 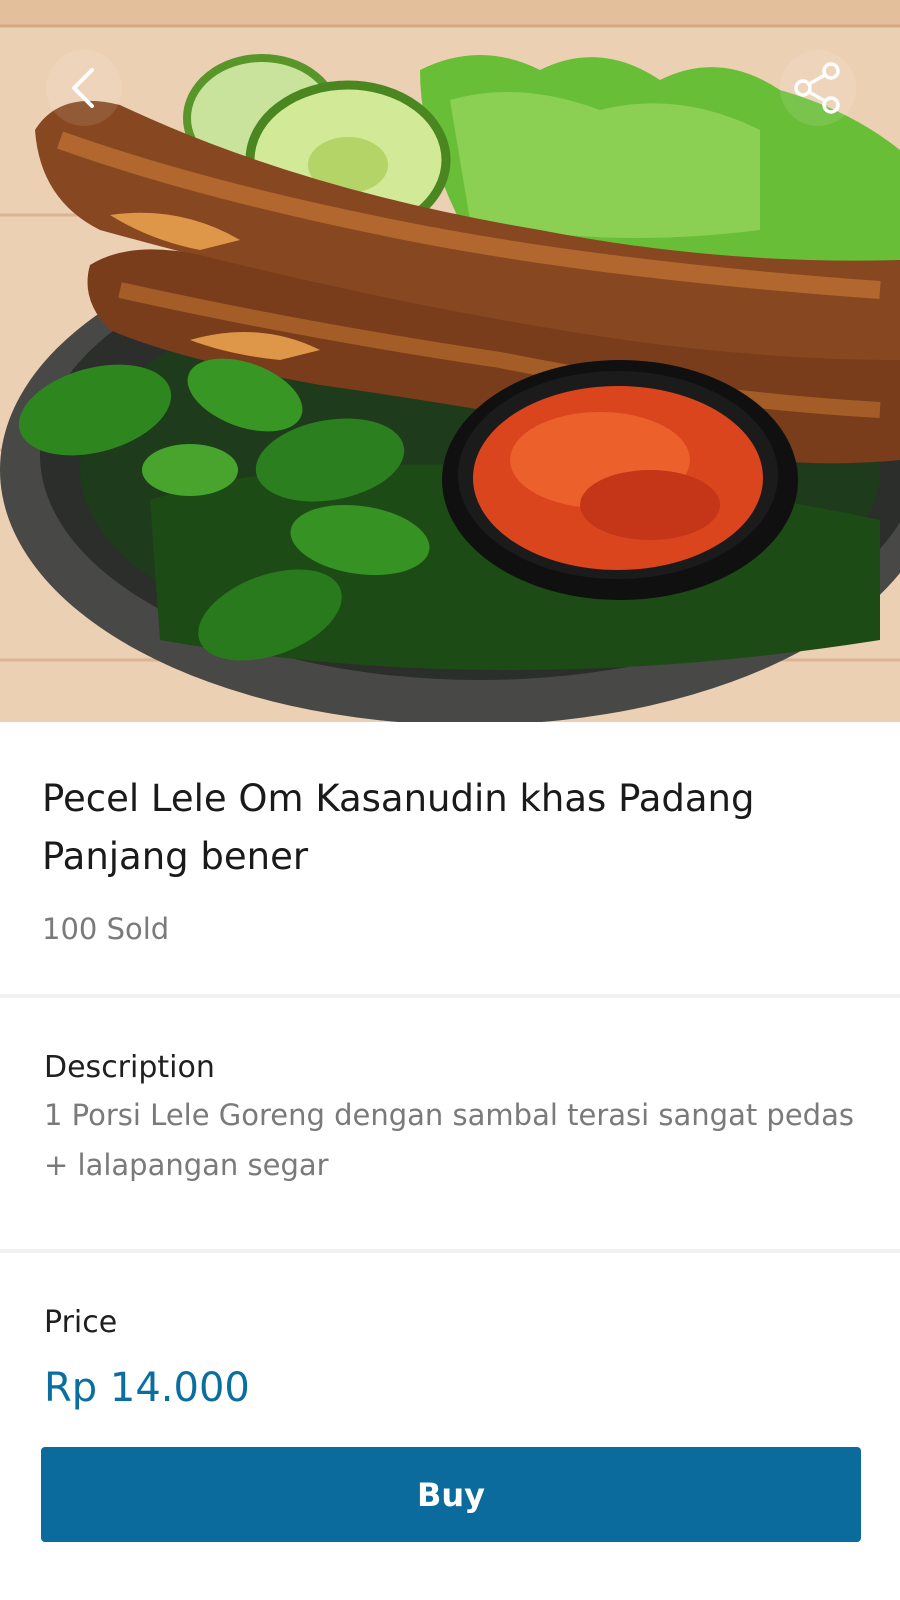 I want to click on price-value: Rp 14.000, so click(x=147, y=1388).